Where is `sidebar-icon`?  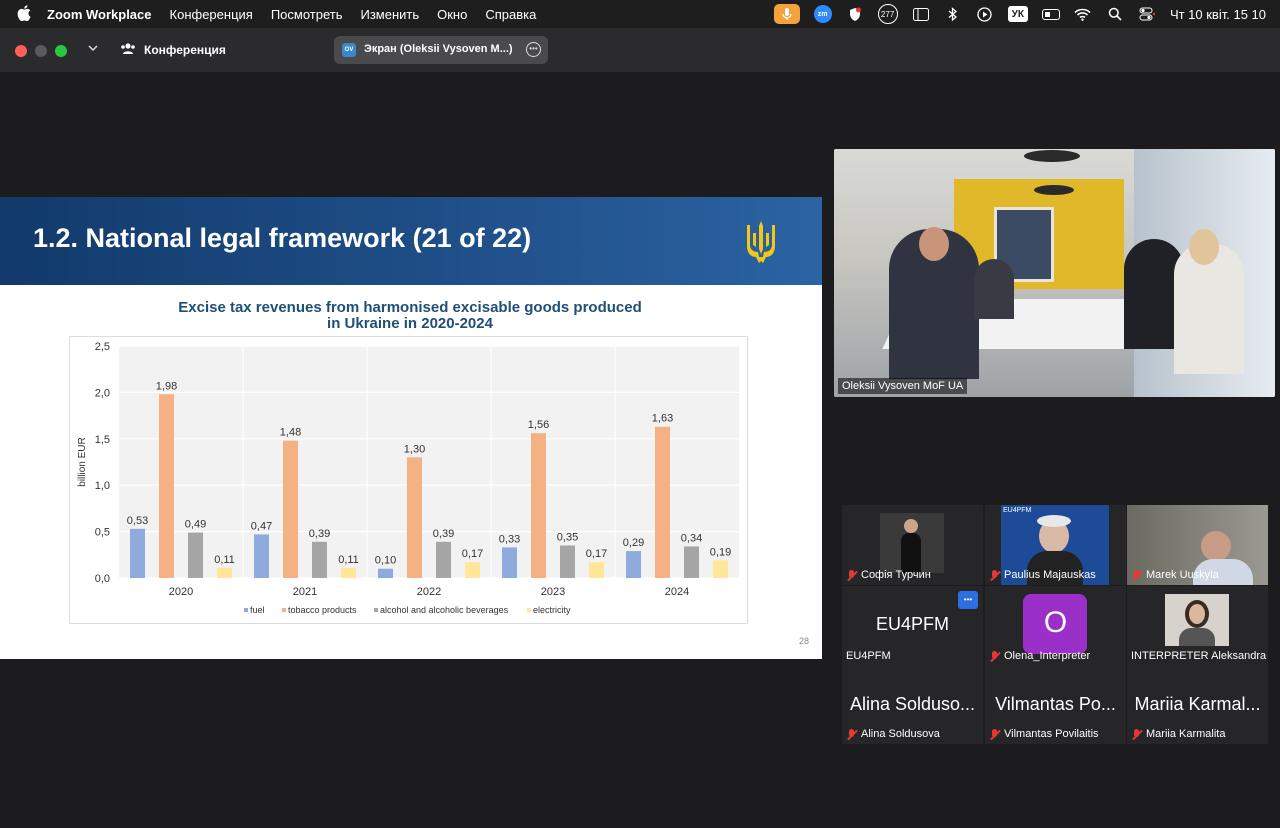 sidebar-icon is located at coordinates (921, 14).